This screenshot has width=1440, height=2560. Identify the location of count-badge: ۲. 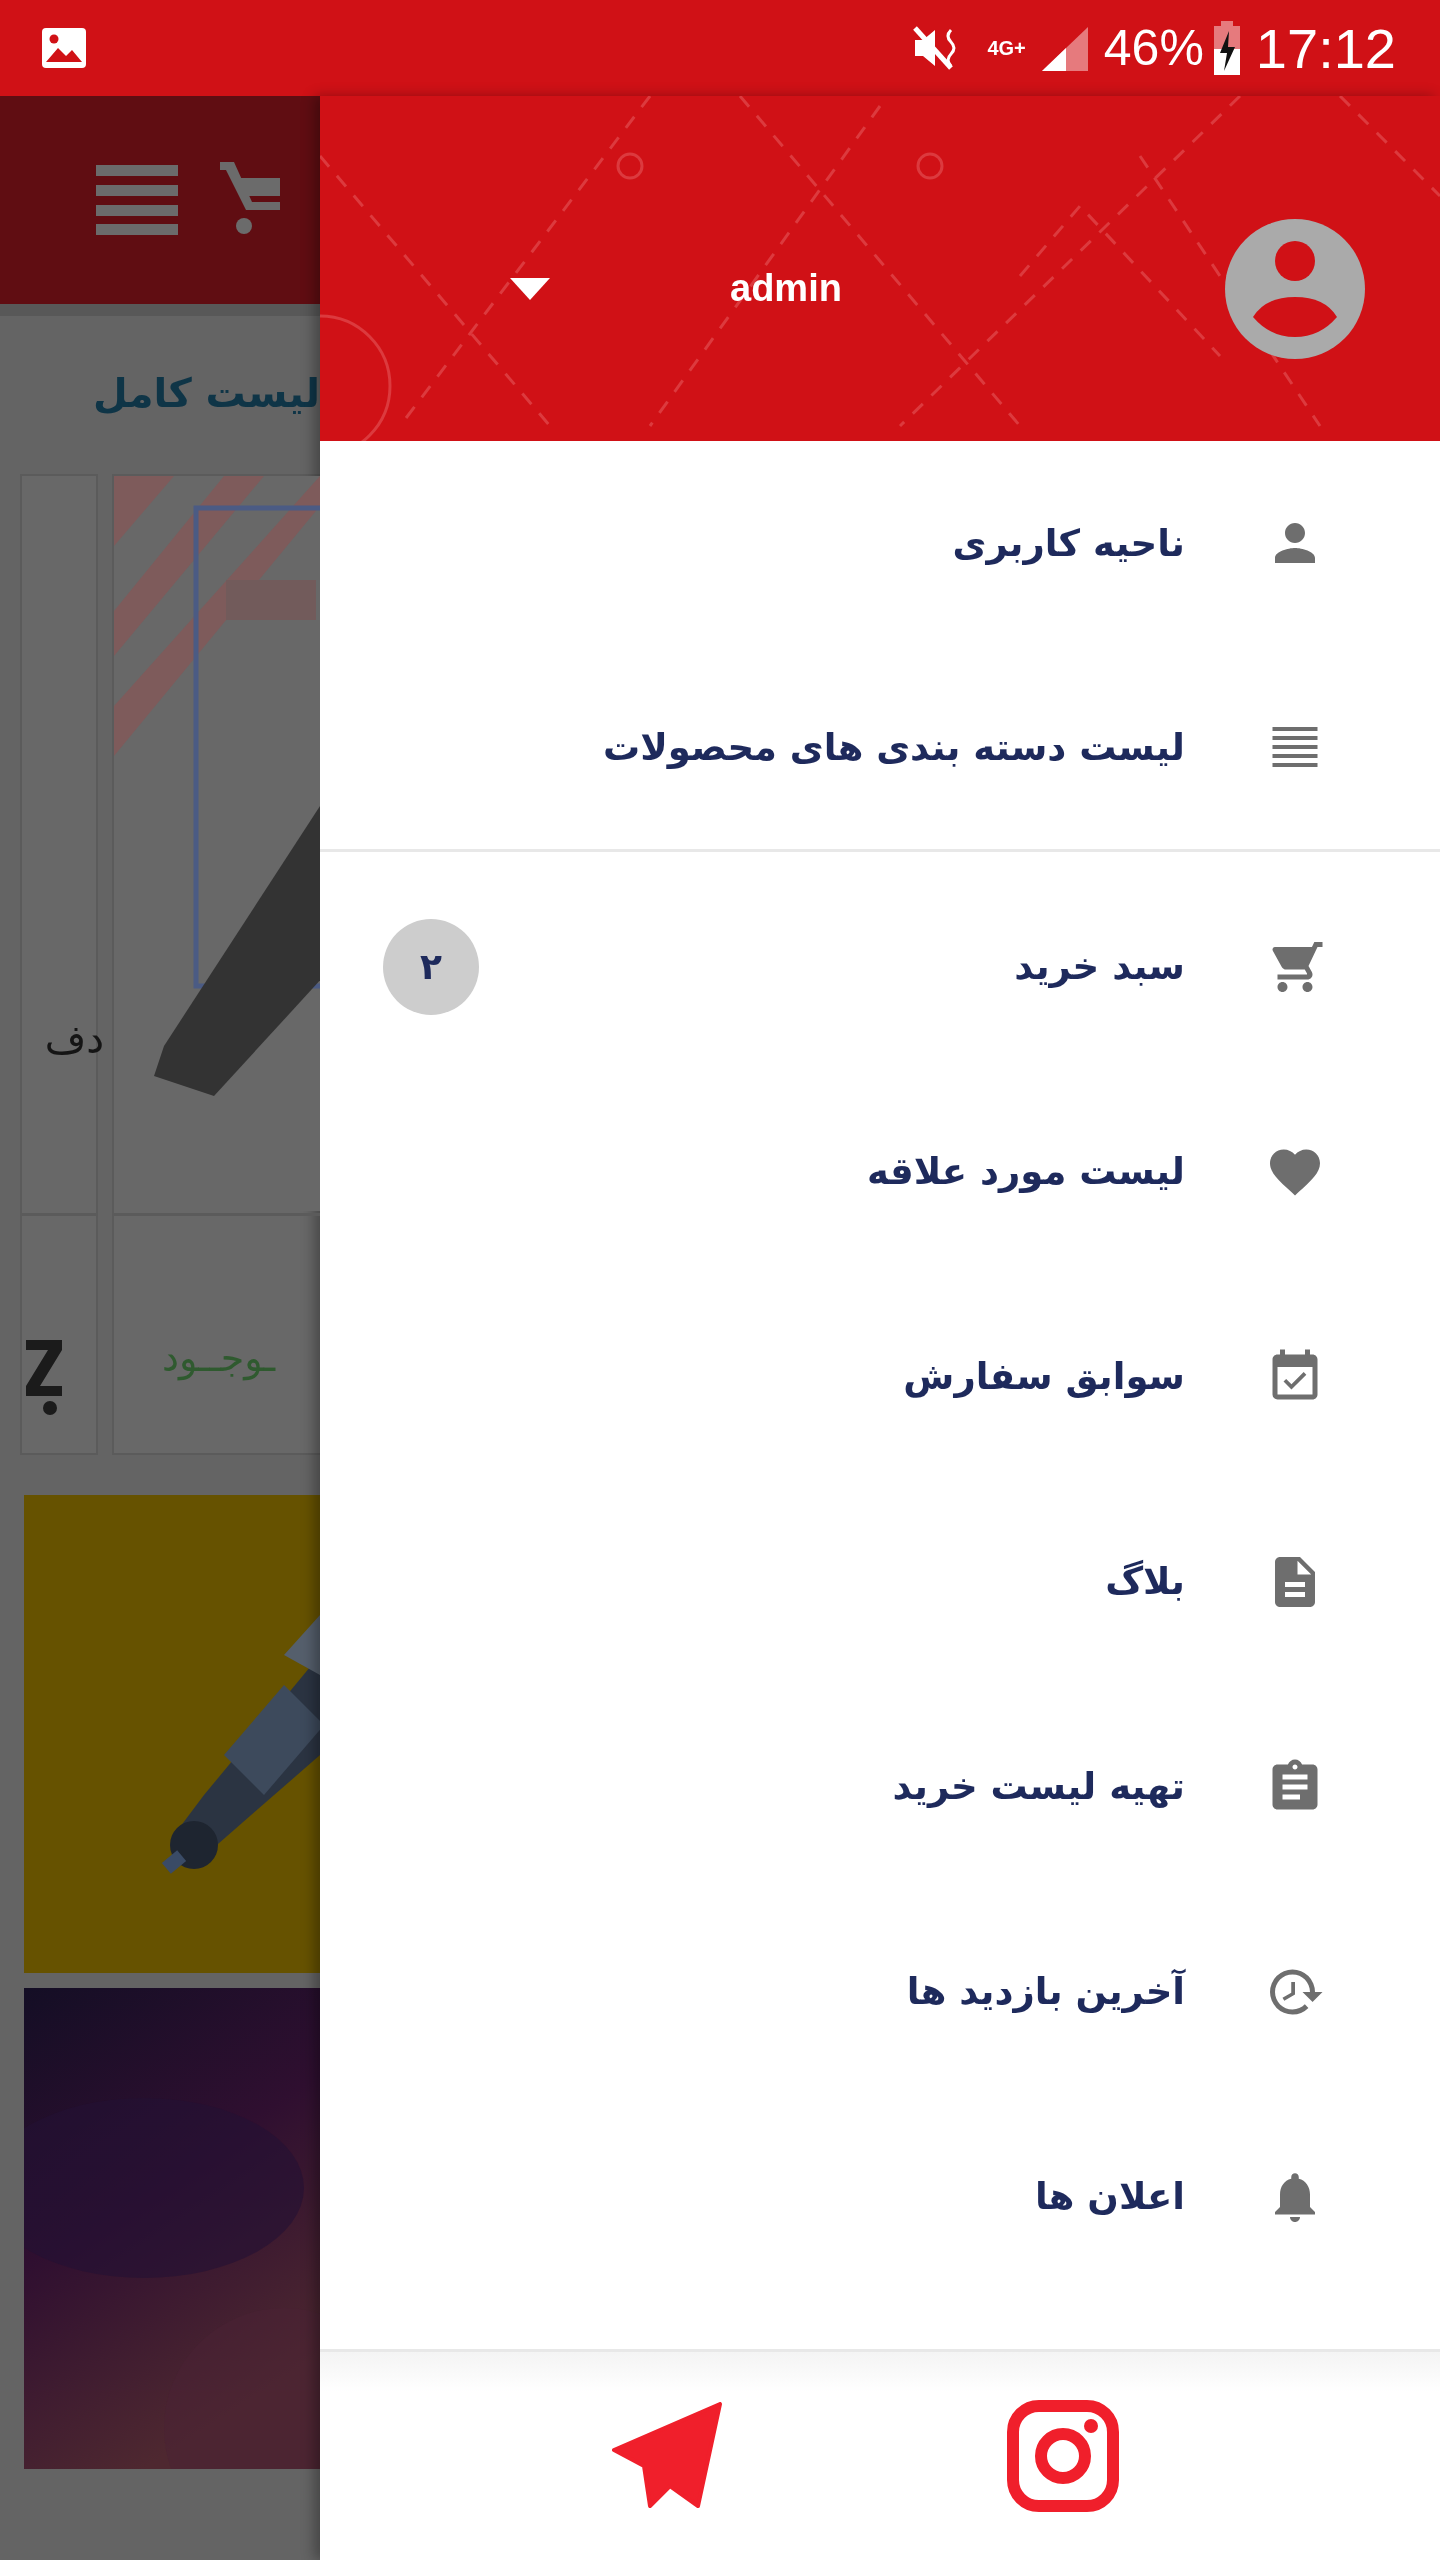
(431, 966).